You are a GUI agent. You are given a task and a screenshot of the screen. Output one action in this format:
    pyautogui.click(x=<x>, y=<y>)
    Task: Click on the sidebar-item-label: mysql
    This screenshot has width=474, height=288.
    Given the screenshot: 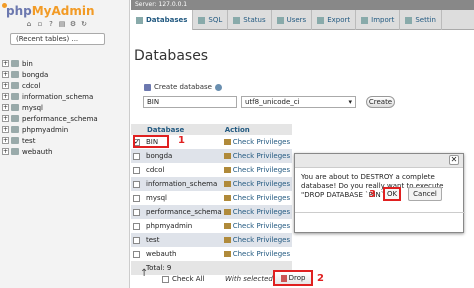 What is the action you would take?
    pyautogui.click(x=32, y=108)
    